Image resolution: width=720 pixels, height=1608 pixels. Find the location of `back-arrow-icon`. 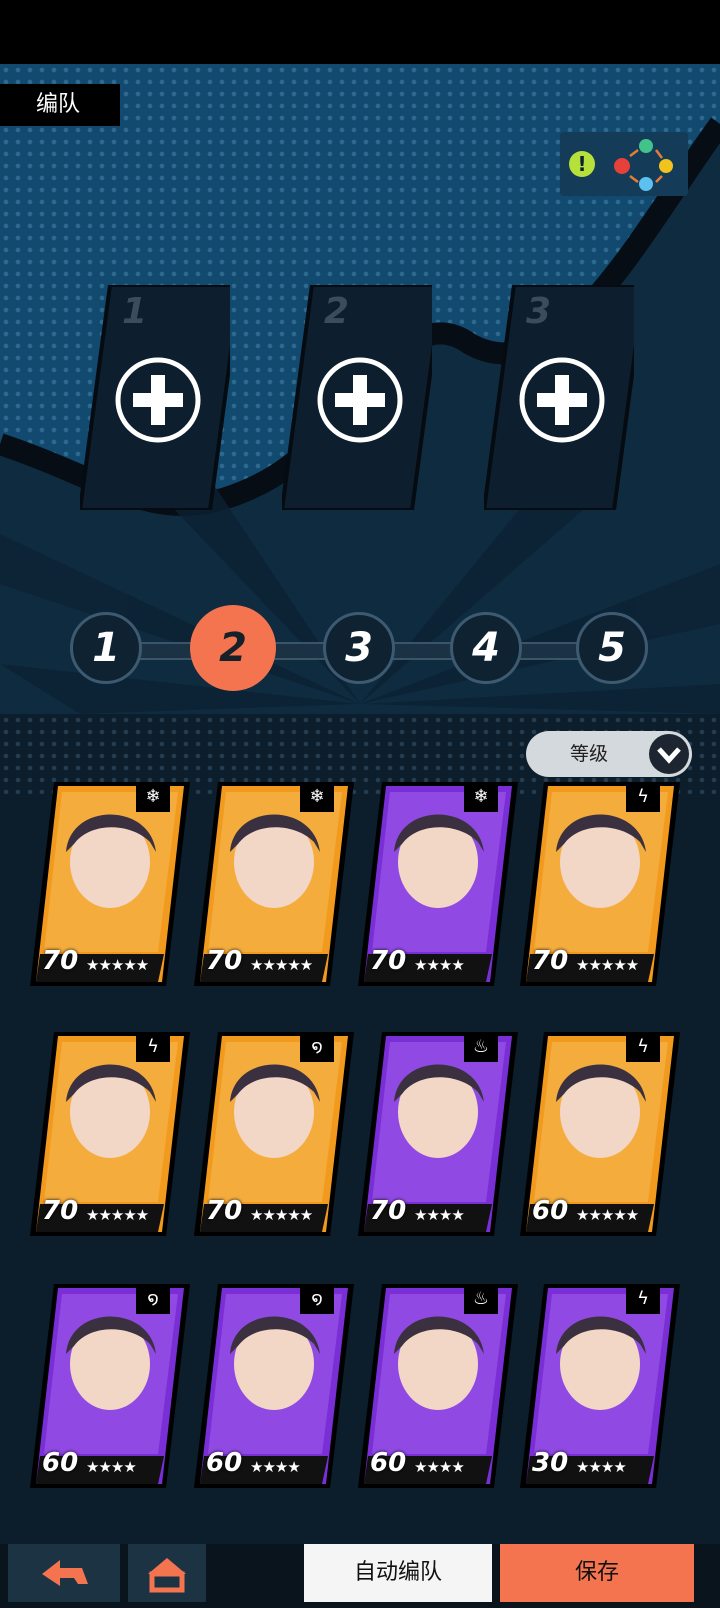

back-arrow-icon is located at coordinates (65, 1573).